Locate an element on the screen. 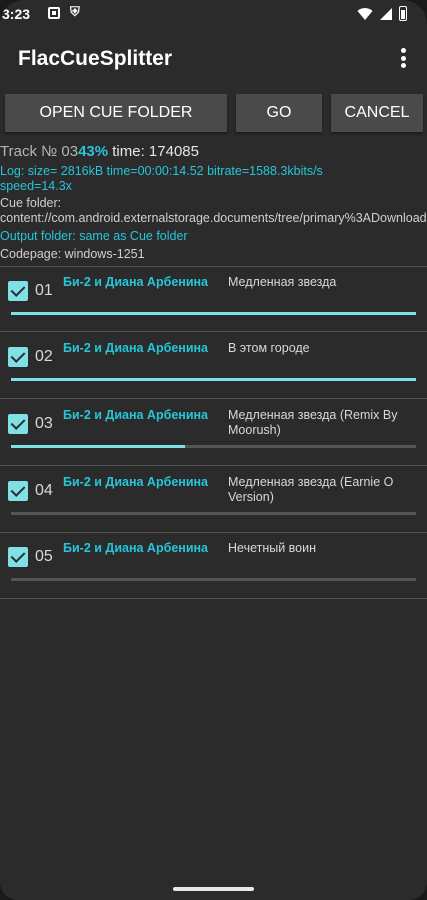 This screenshot has width=427, height=900. open-cue-folder-button: OPEN CUE FOLDER is located at coordinates (116, 113).